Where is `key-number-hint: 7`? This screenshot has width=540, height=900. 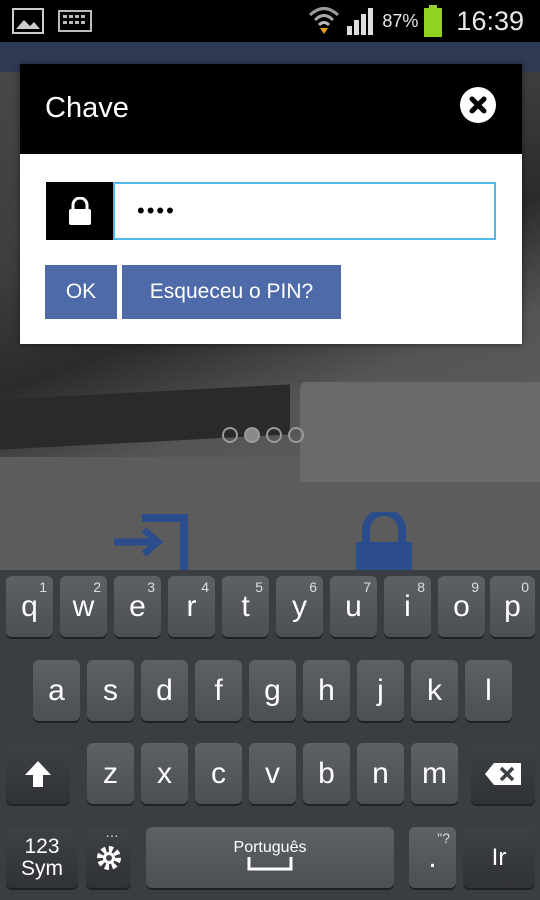
key-number-hint: 7 is located at coordinates (367, 587).